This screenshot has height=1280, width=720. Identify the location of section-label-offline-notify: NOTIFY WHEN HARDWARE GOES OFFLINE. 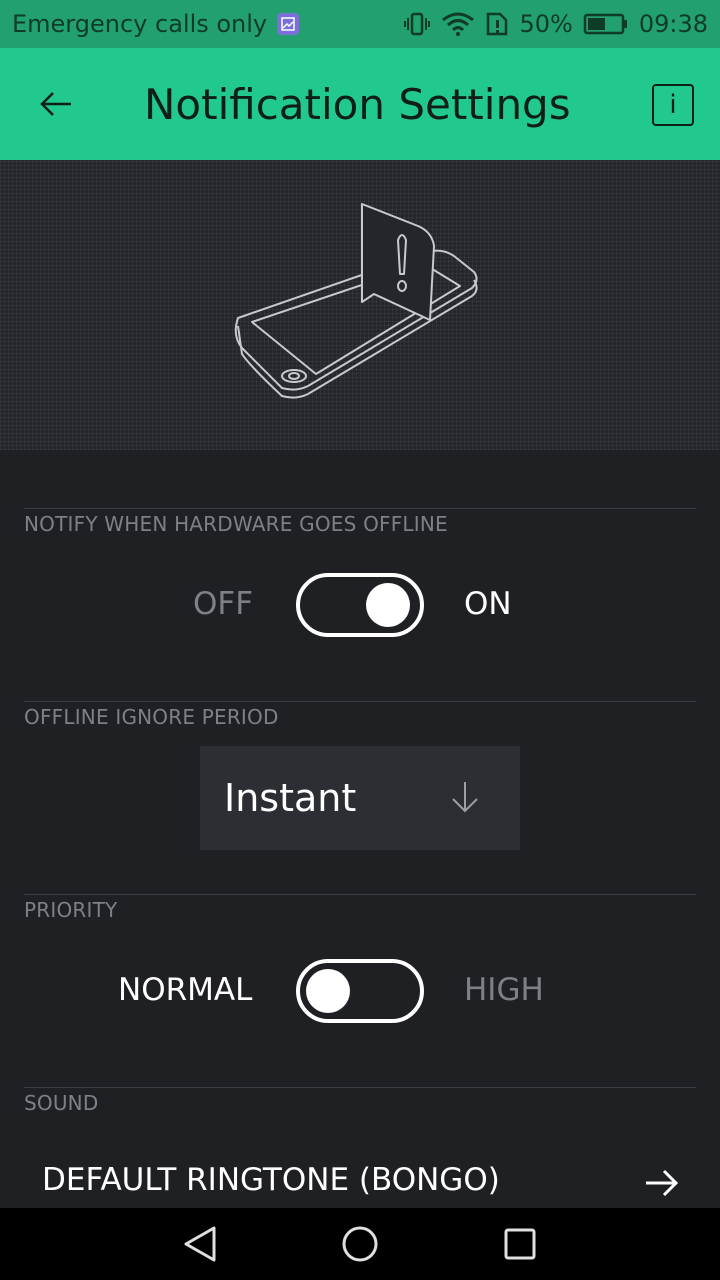
(236, 524).